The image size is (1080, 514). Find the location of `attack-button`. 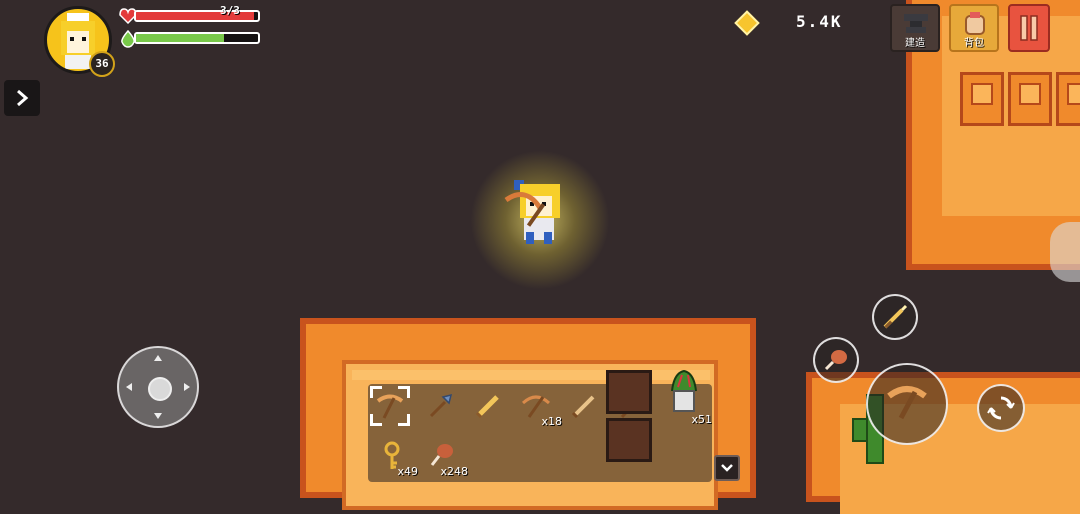

attack-button is located at coordinates (907, 404).